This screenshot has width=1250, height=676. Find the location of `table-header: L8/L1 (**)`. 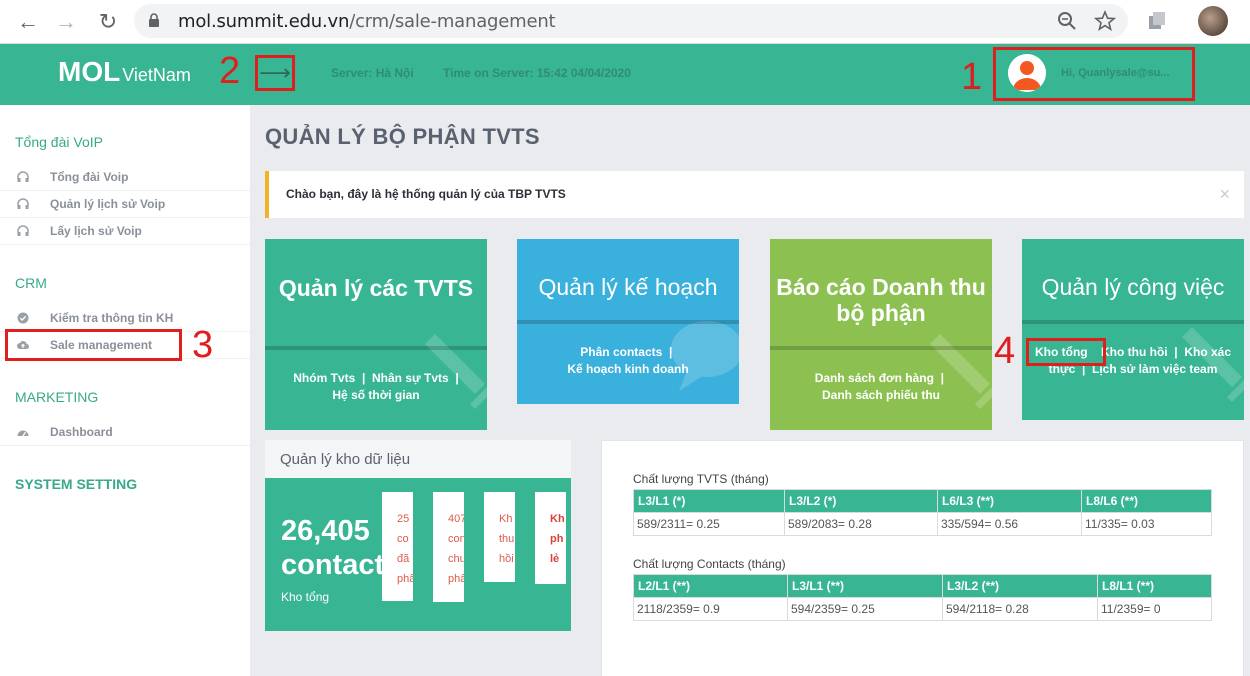

table-header: L8/L1 (**) is located at coordinates (1154, 586).